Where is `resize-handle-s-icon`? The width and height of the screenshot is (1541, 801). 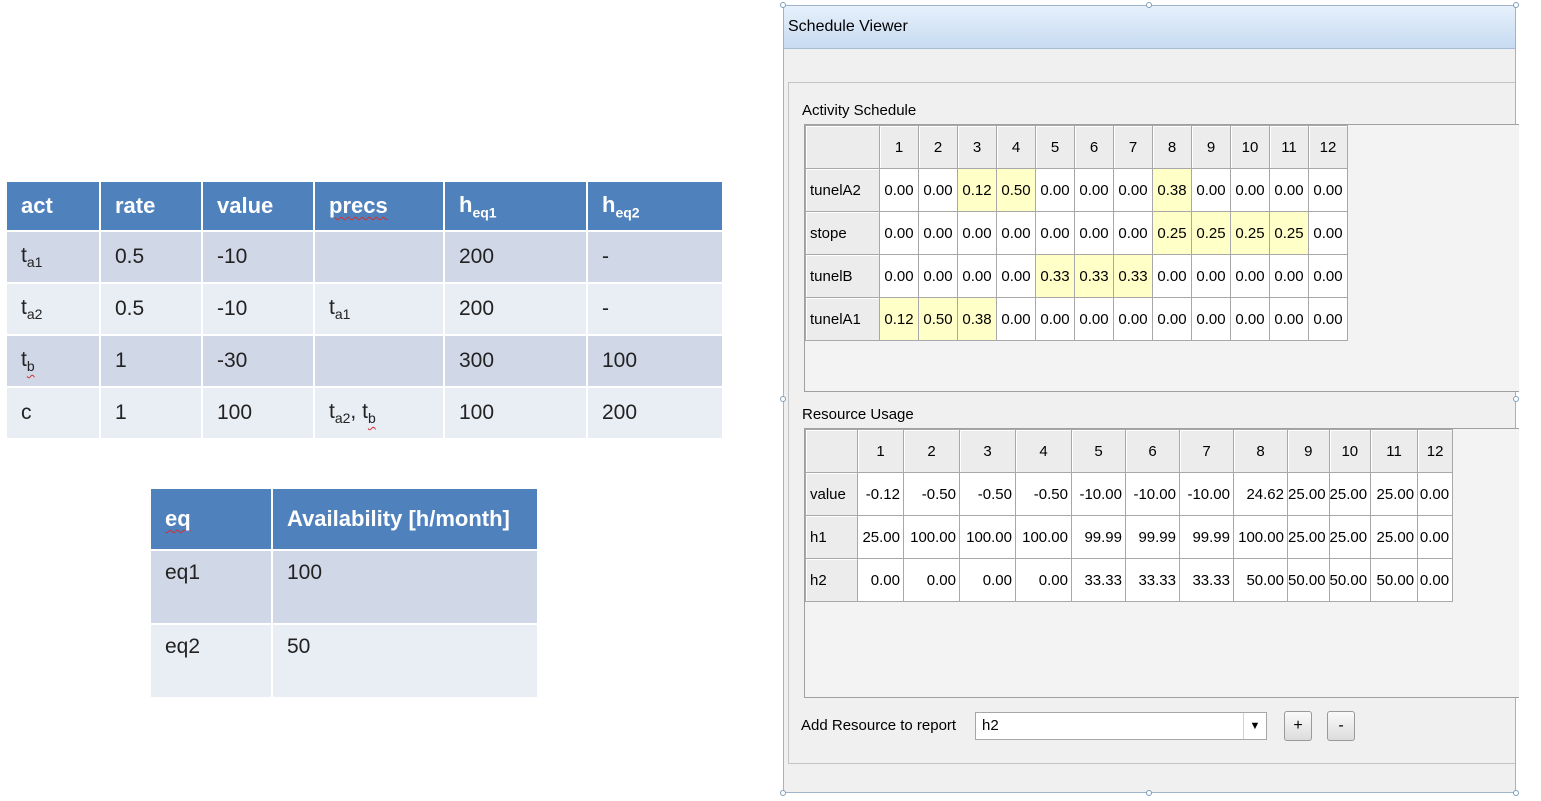
resize-handle-s-icon is located at coordinates (1149, 793).